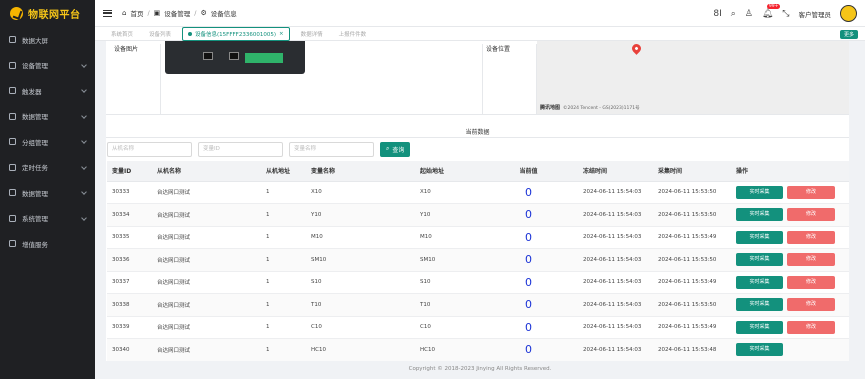  I want to click on sidebar-item: 触发器, so click(47, 91).